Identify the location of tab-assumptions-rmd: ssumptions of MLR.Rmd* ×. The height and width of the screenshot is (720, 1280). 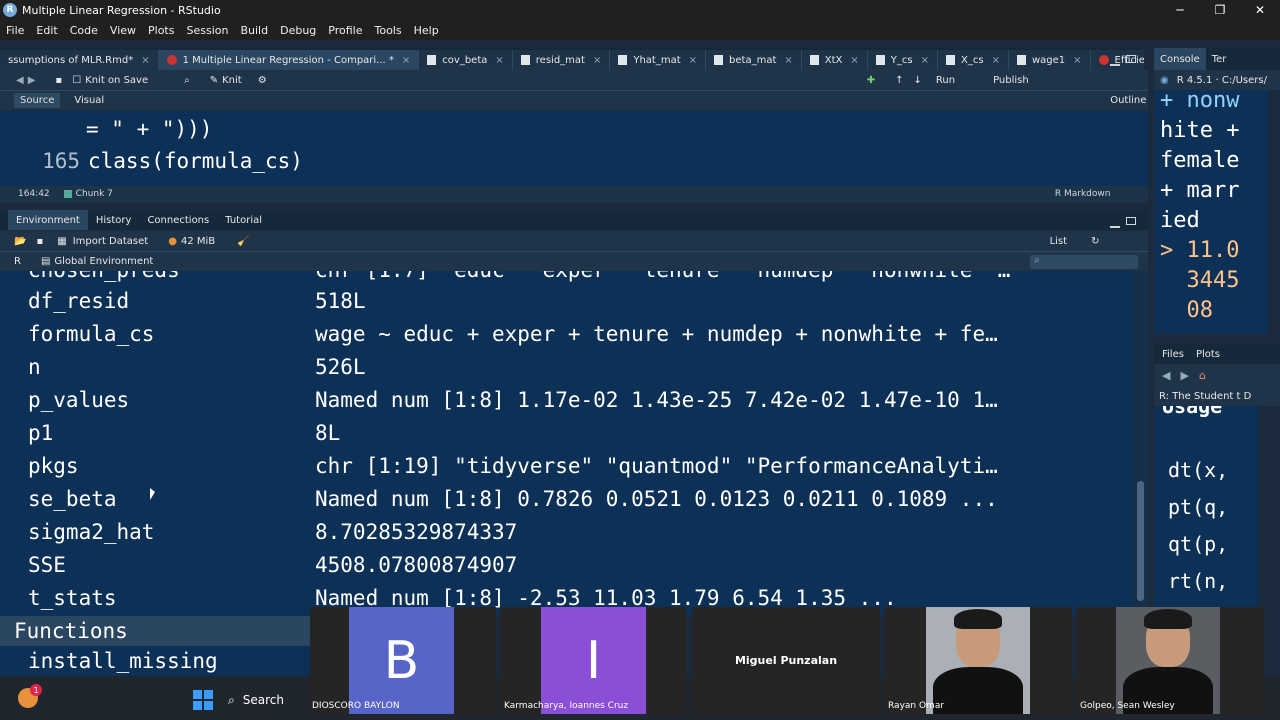
(79, 60).